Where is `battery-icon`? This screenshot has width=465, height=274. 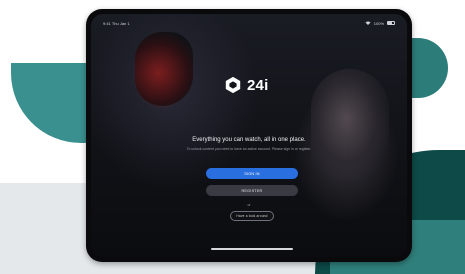 battery-icon is located at coordinates (391, 23).